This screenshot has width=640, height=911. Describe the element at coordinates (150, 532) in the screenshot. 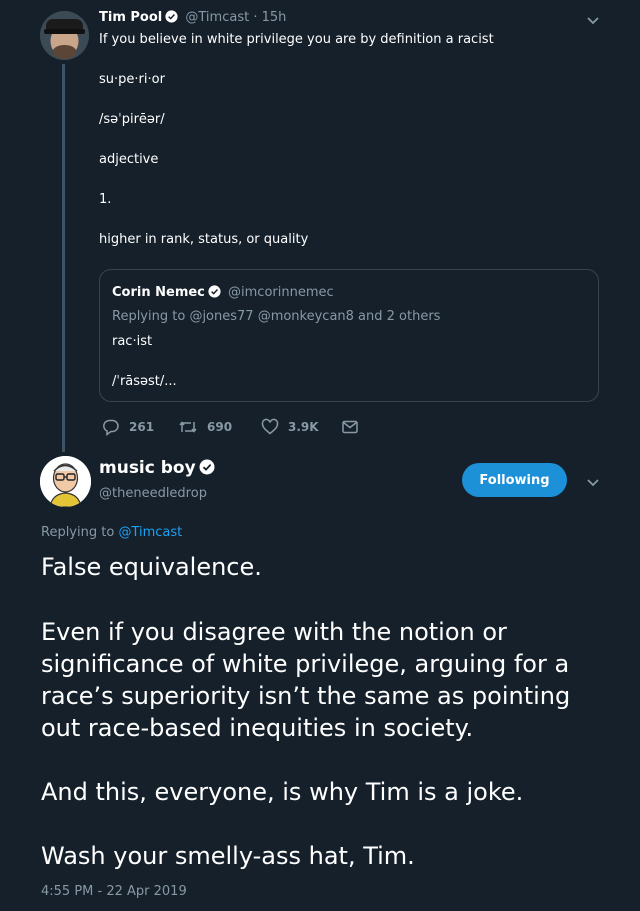

I see `replying-to-link: @Timcast` at that location.